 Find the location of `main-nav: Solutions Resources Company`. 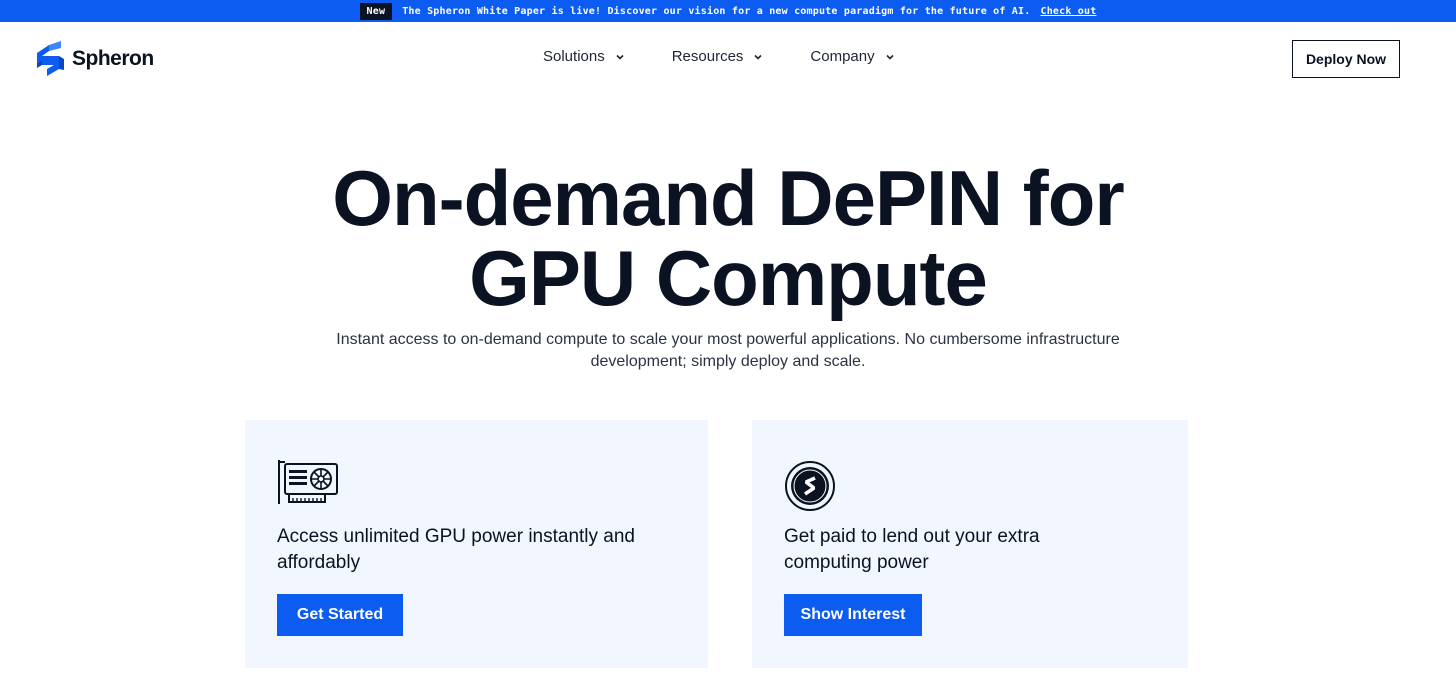

main-nav: Solutions Resources Company is located at coordinates (742, 56).